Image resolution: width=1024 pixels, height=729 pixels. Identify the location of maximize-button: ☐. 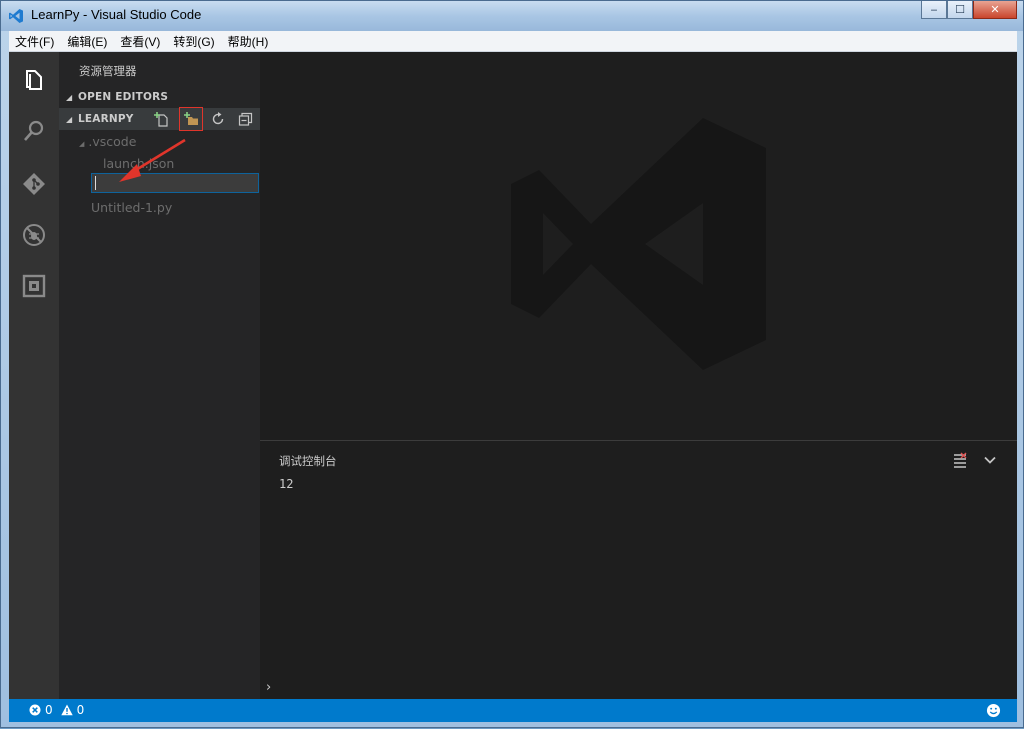
(960, 10).